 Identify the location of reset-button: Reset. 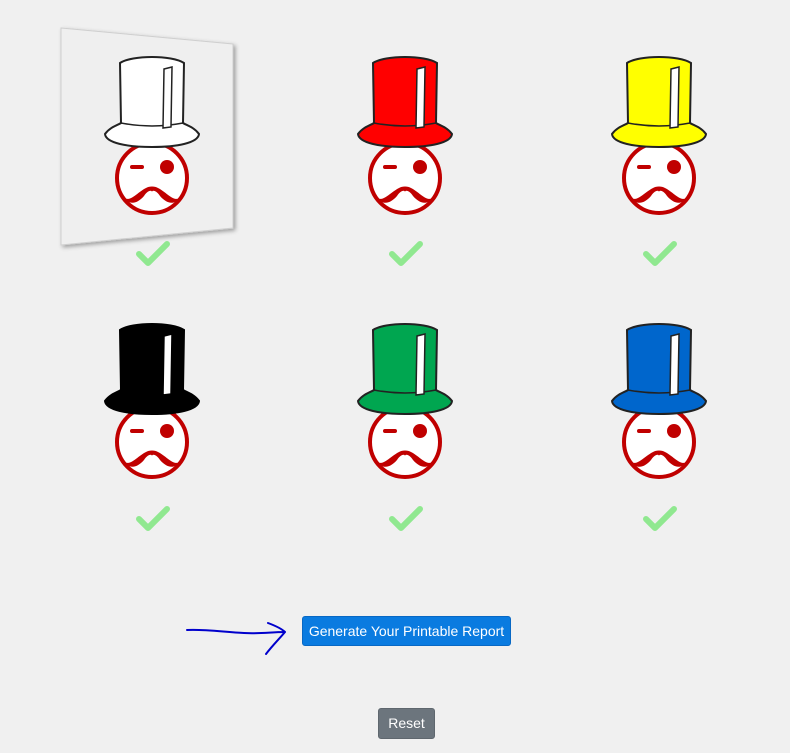
(406, 723).